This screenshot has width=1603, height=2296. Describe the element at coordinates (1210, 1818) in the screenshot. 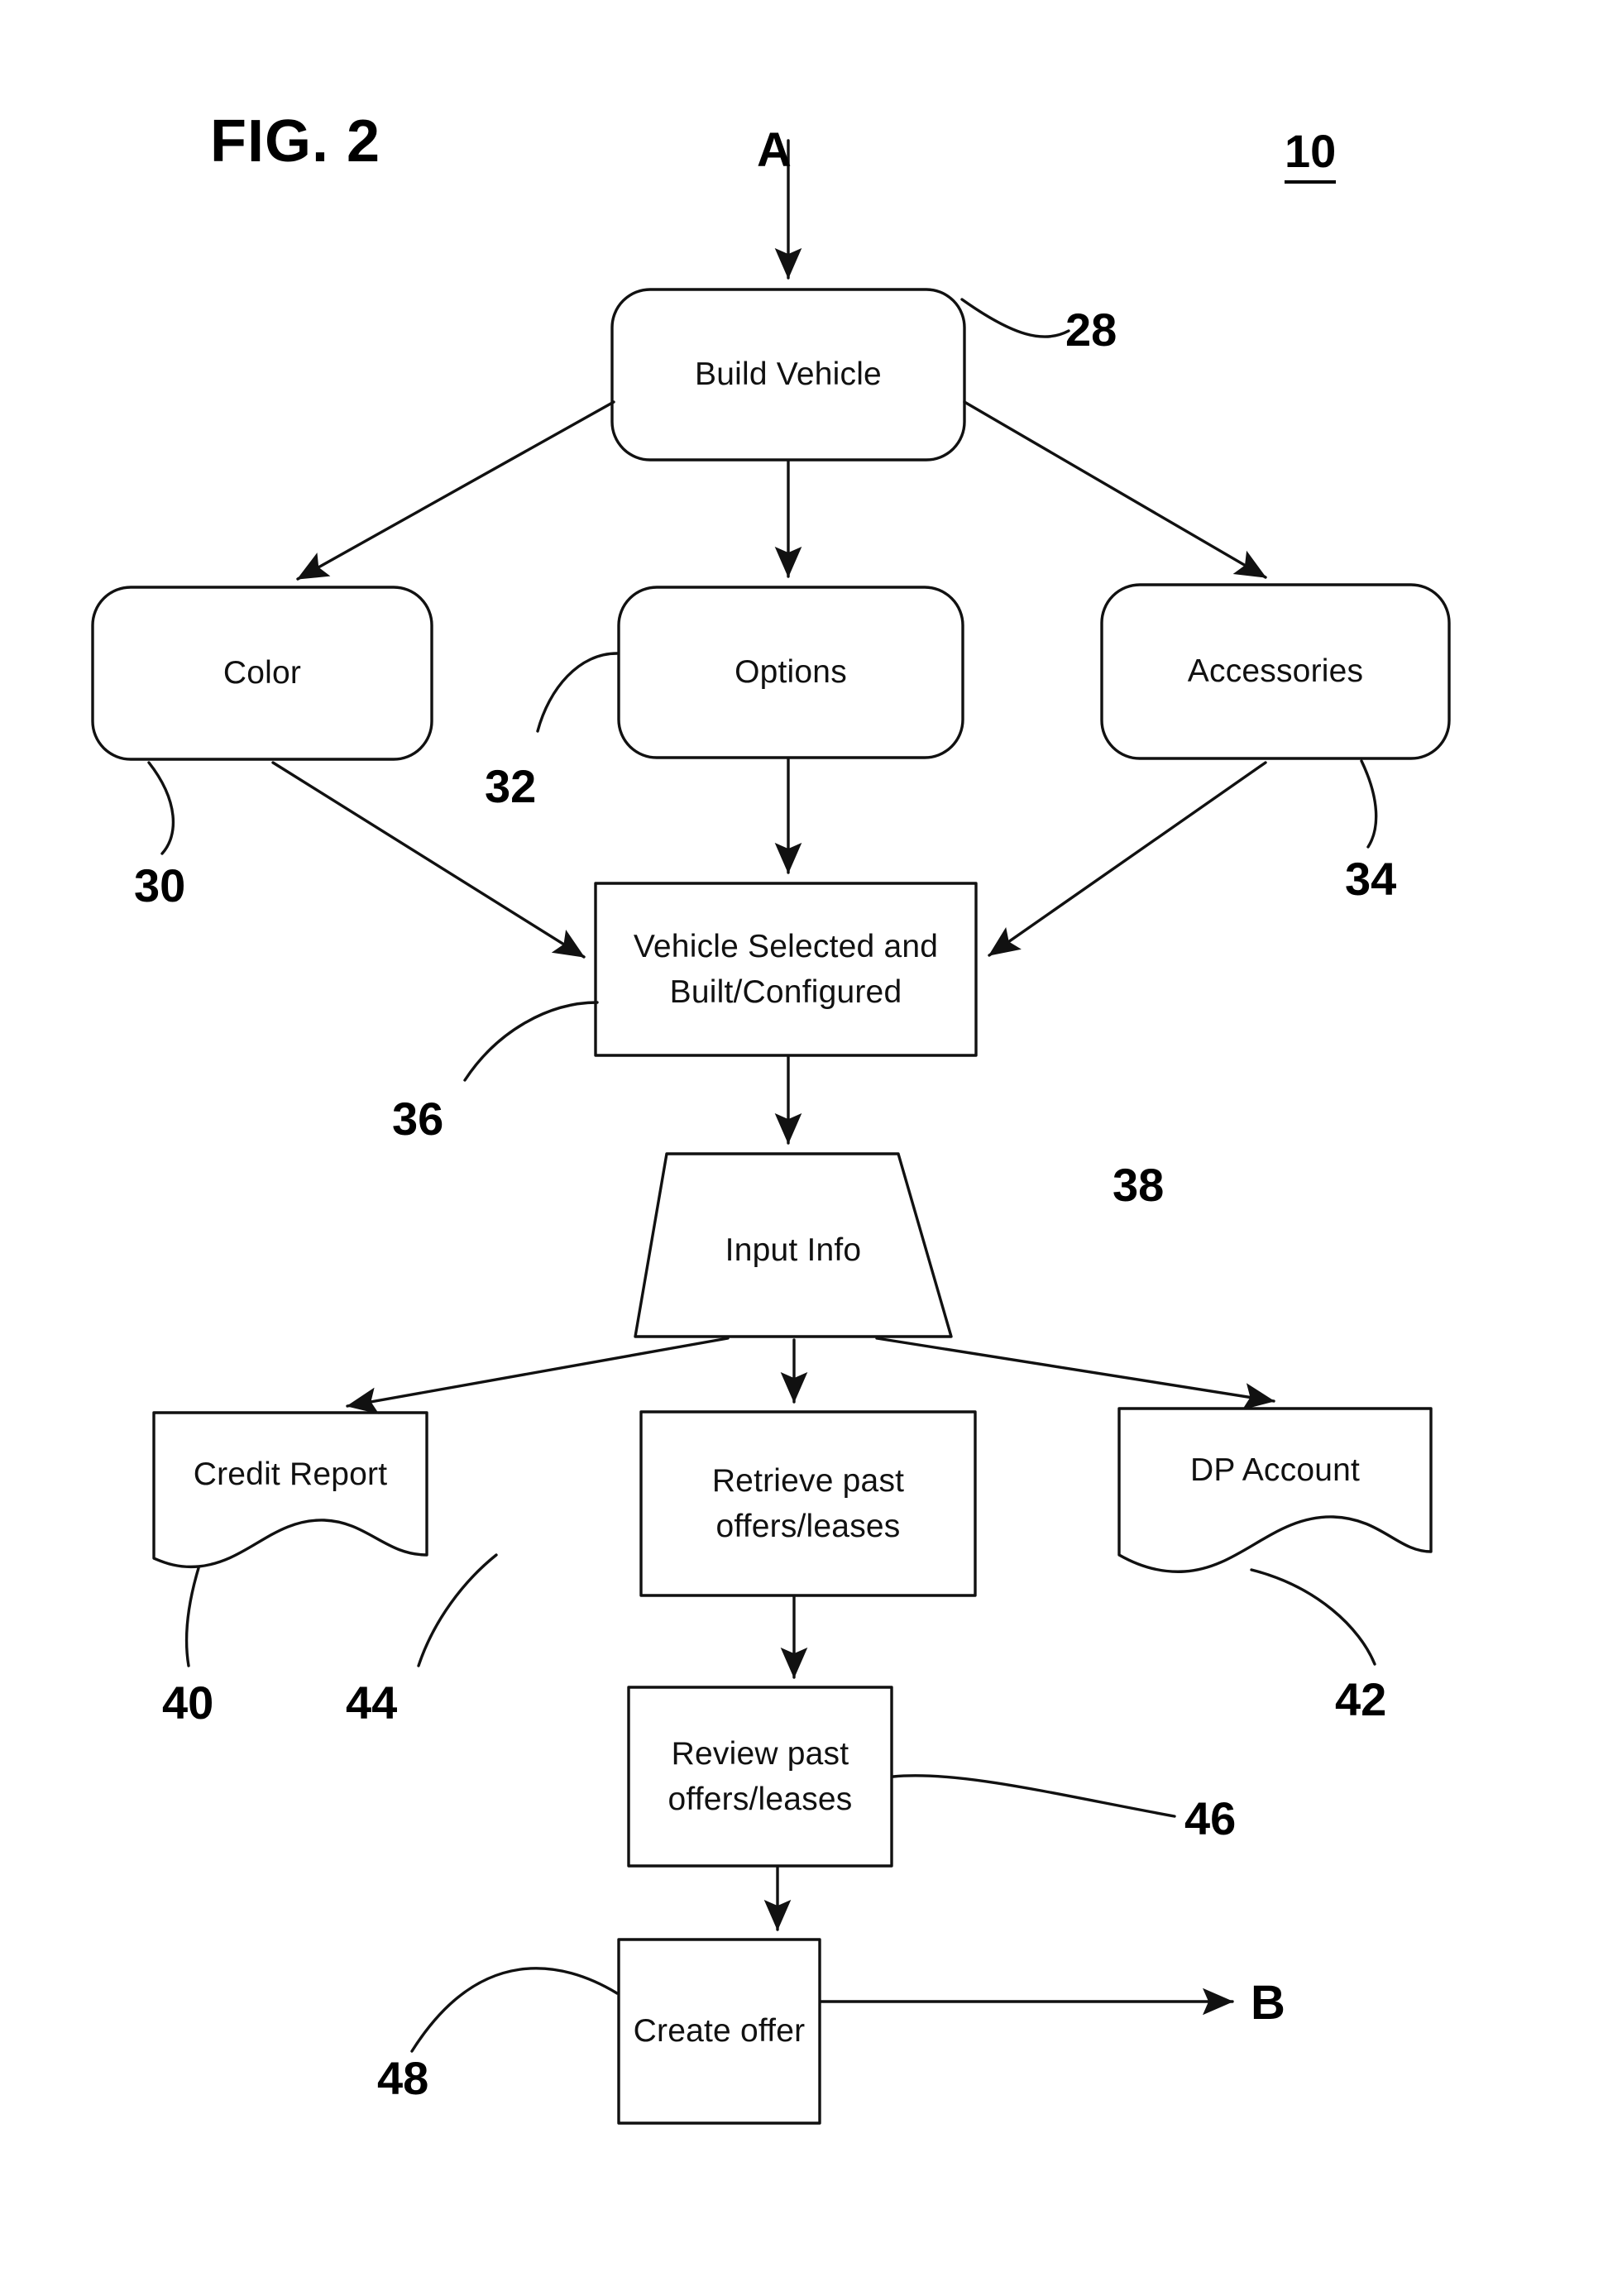

I see `reference-number-46: 46` at that location.